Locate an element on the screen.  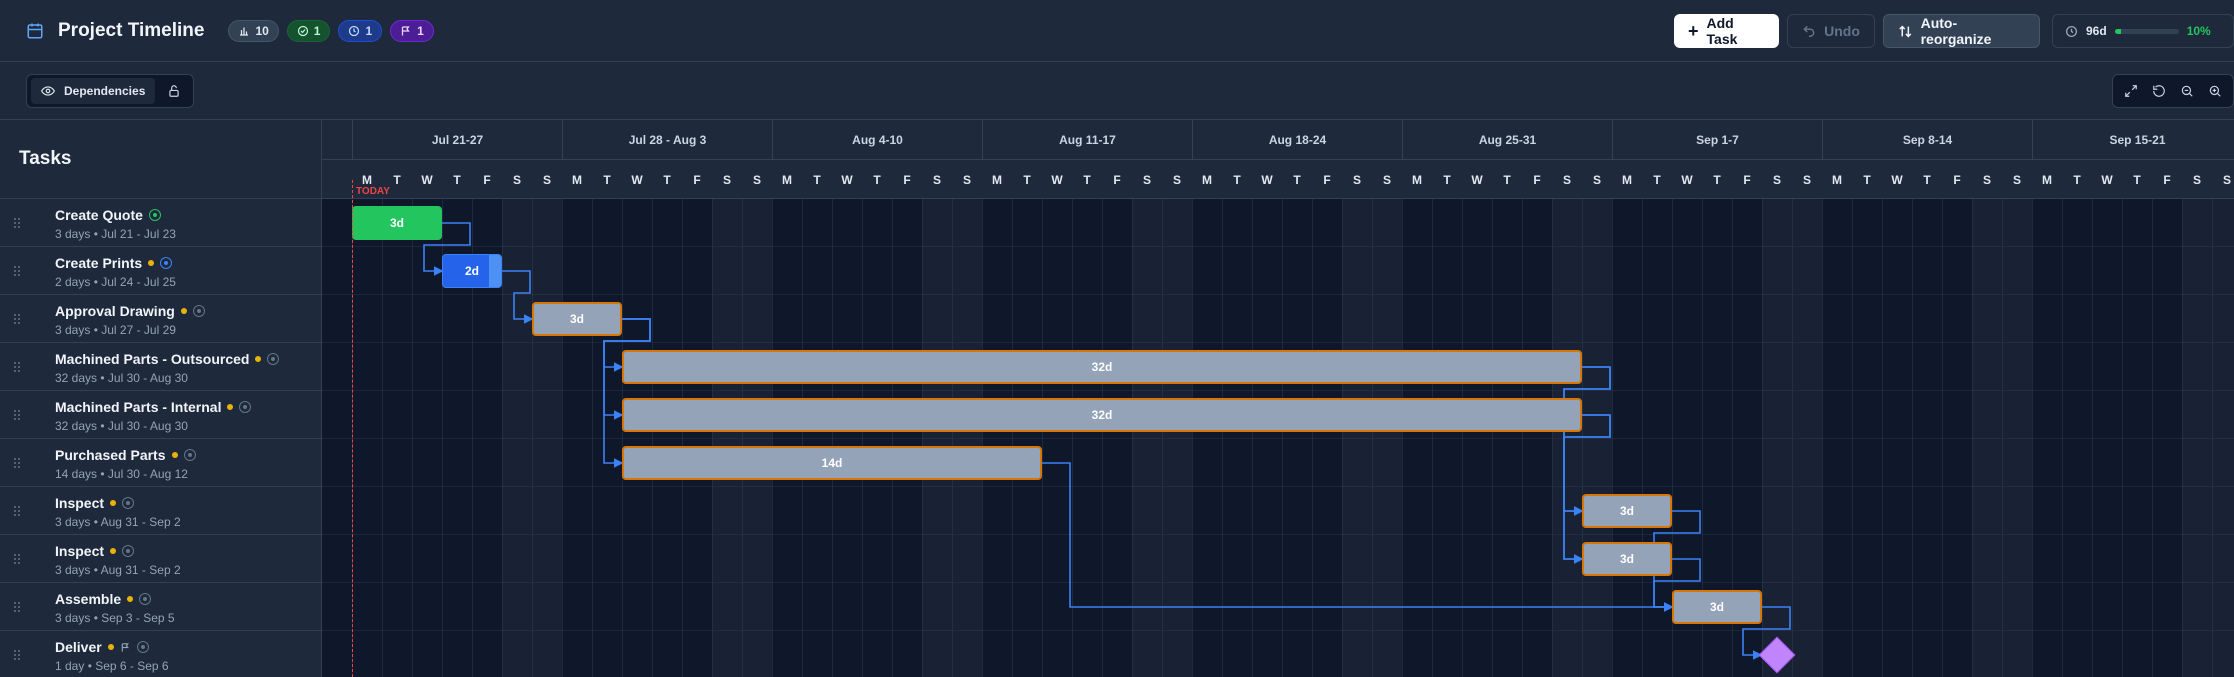
dependencies-toggle: Dependencies is located at coordinates (93, 91).